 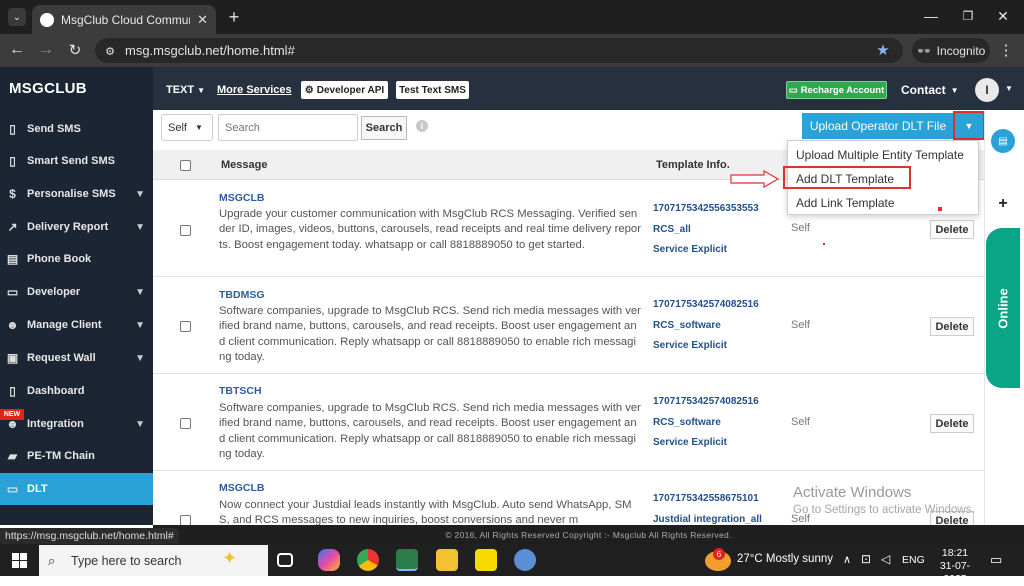 I want to click on select-all-checkbox, so click(x=185, y=165).